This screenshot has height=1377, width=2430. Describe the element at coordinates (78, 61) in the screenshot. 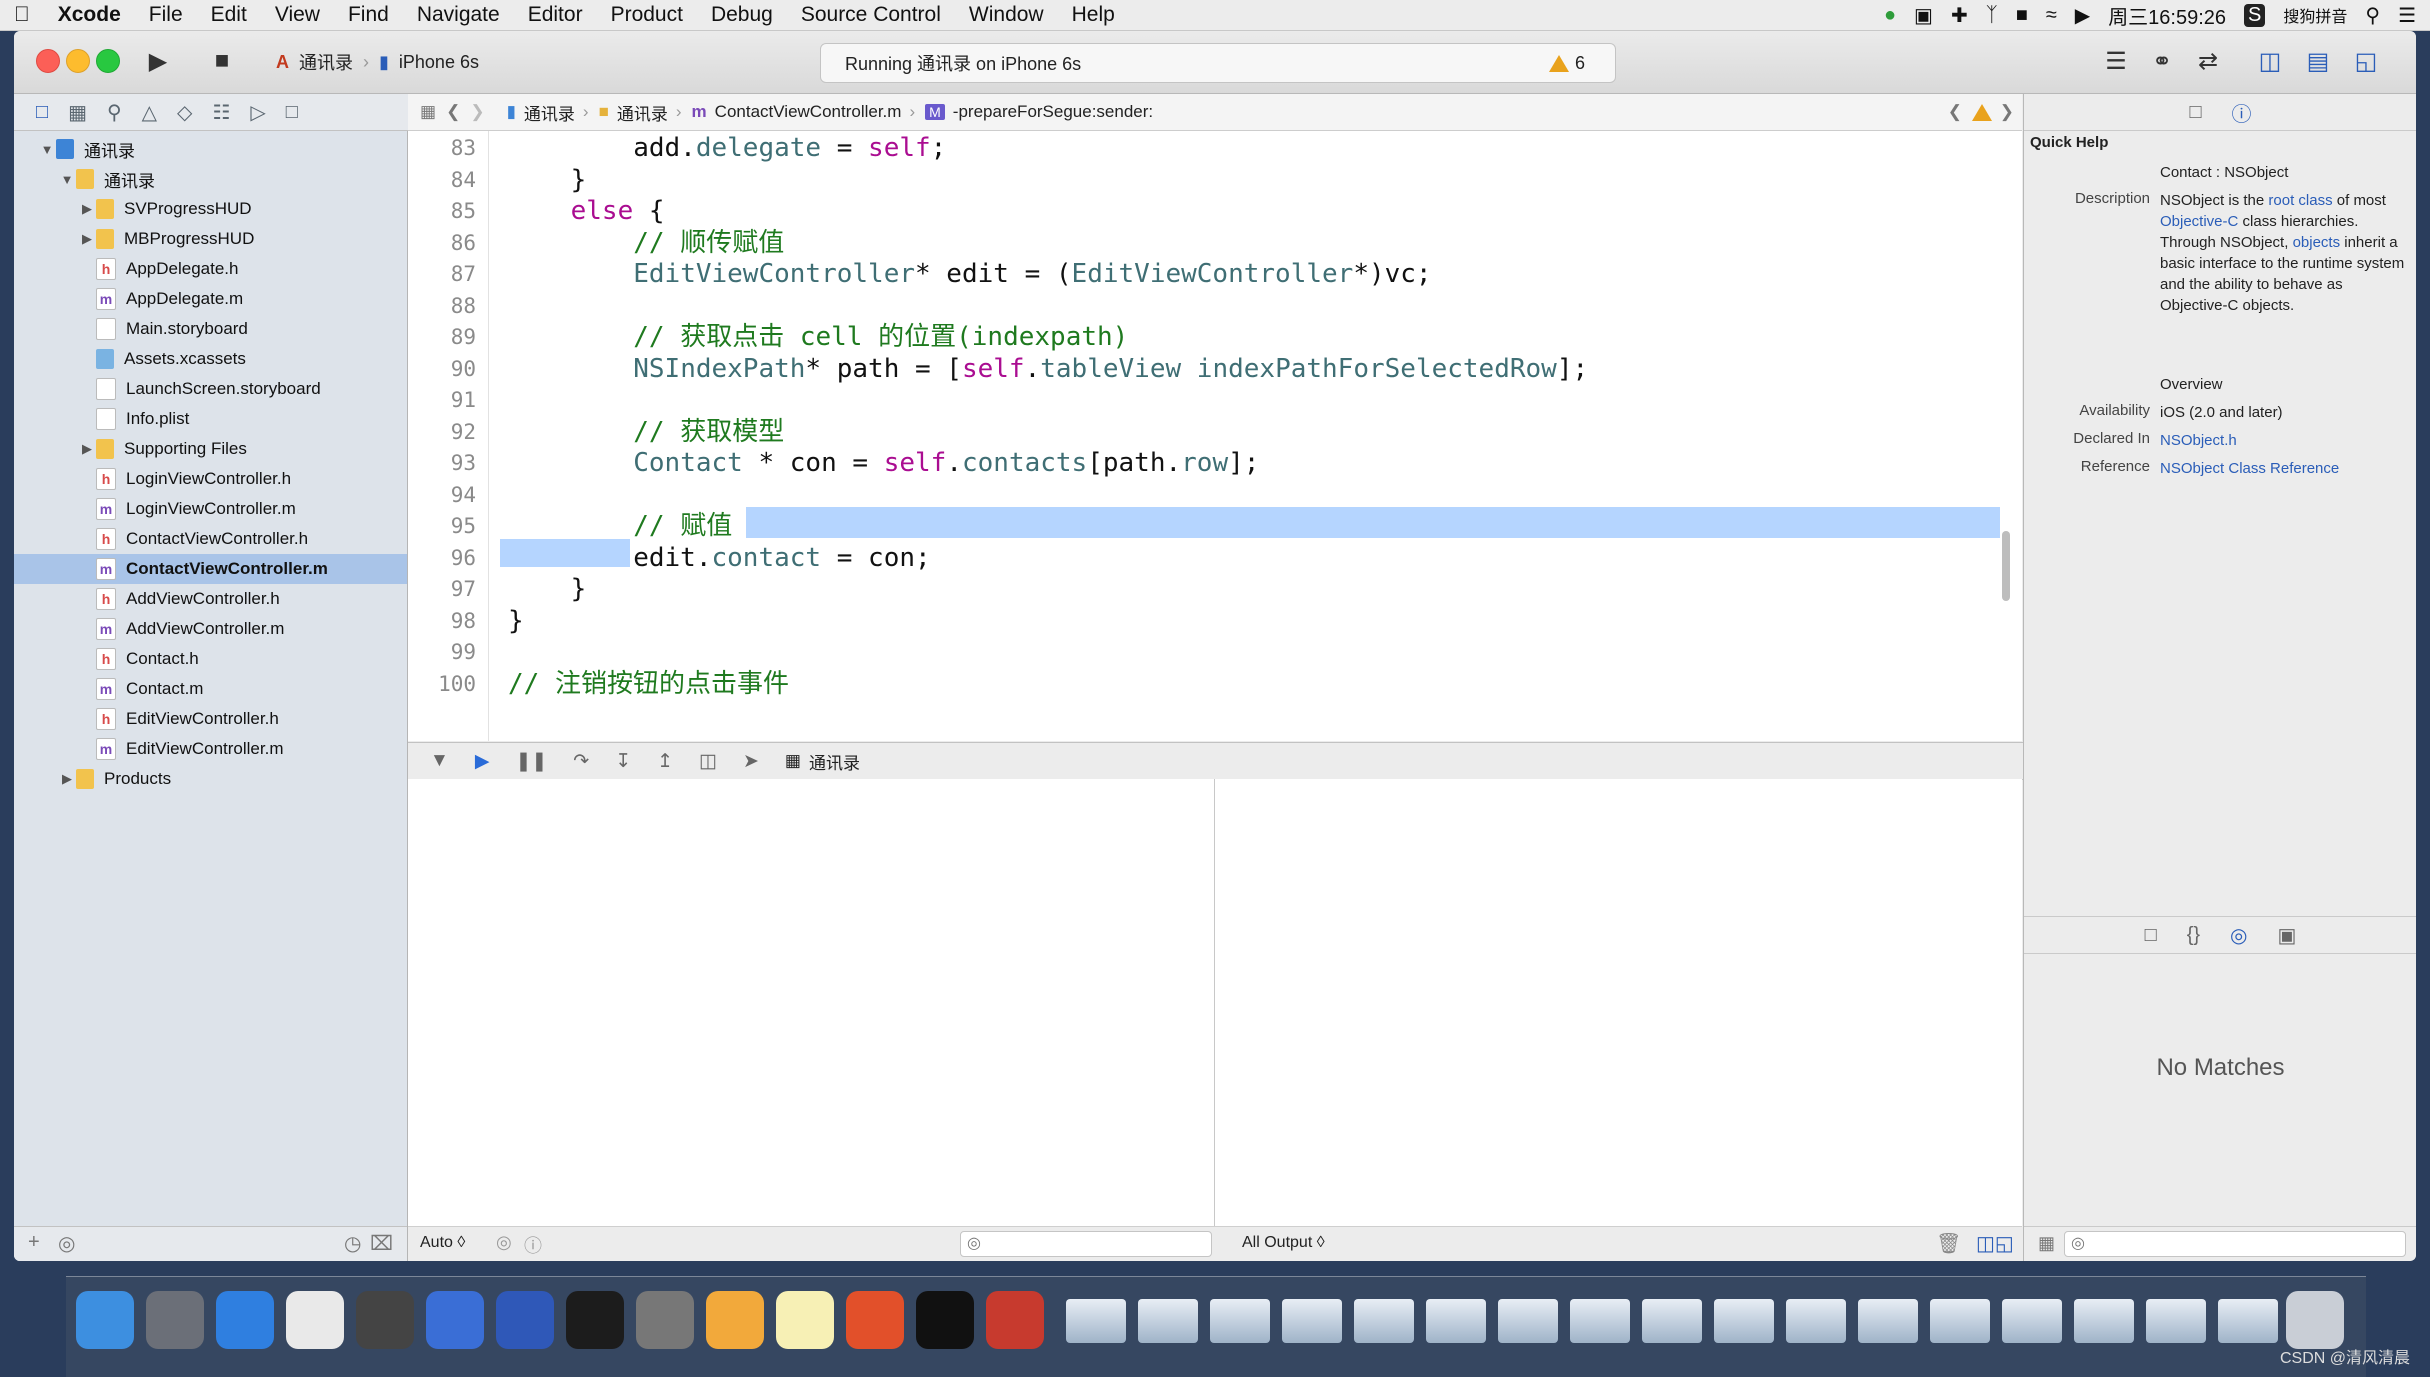

I see `minimize-window-button` at that location.